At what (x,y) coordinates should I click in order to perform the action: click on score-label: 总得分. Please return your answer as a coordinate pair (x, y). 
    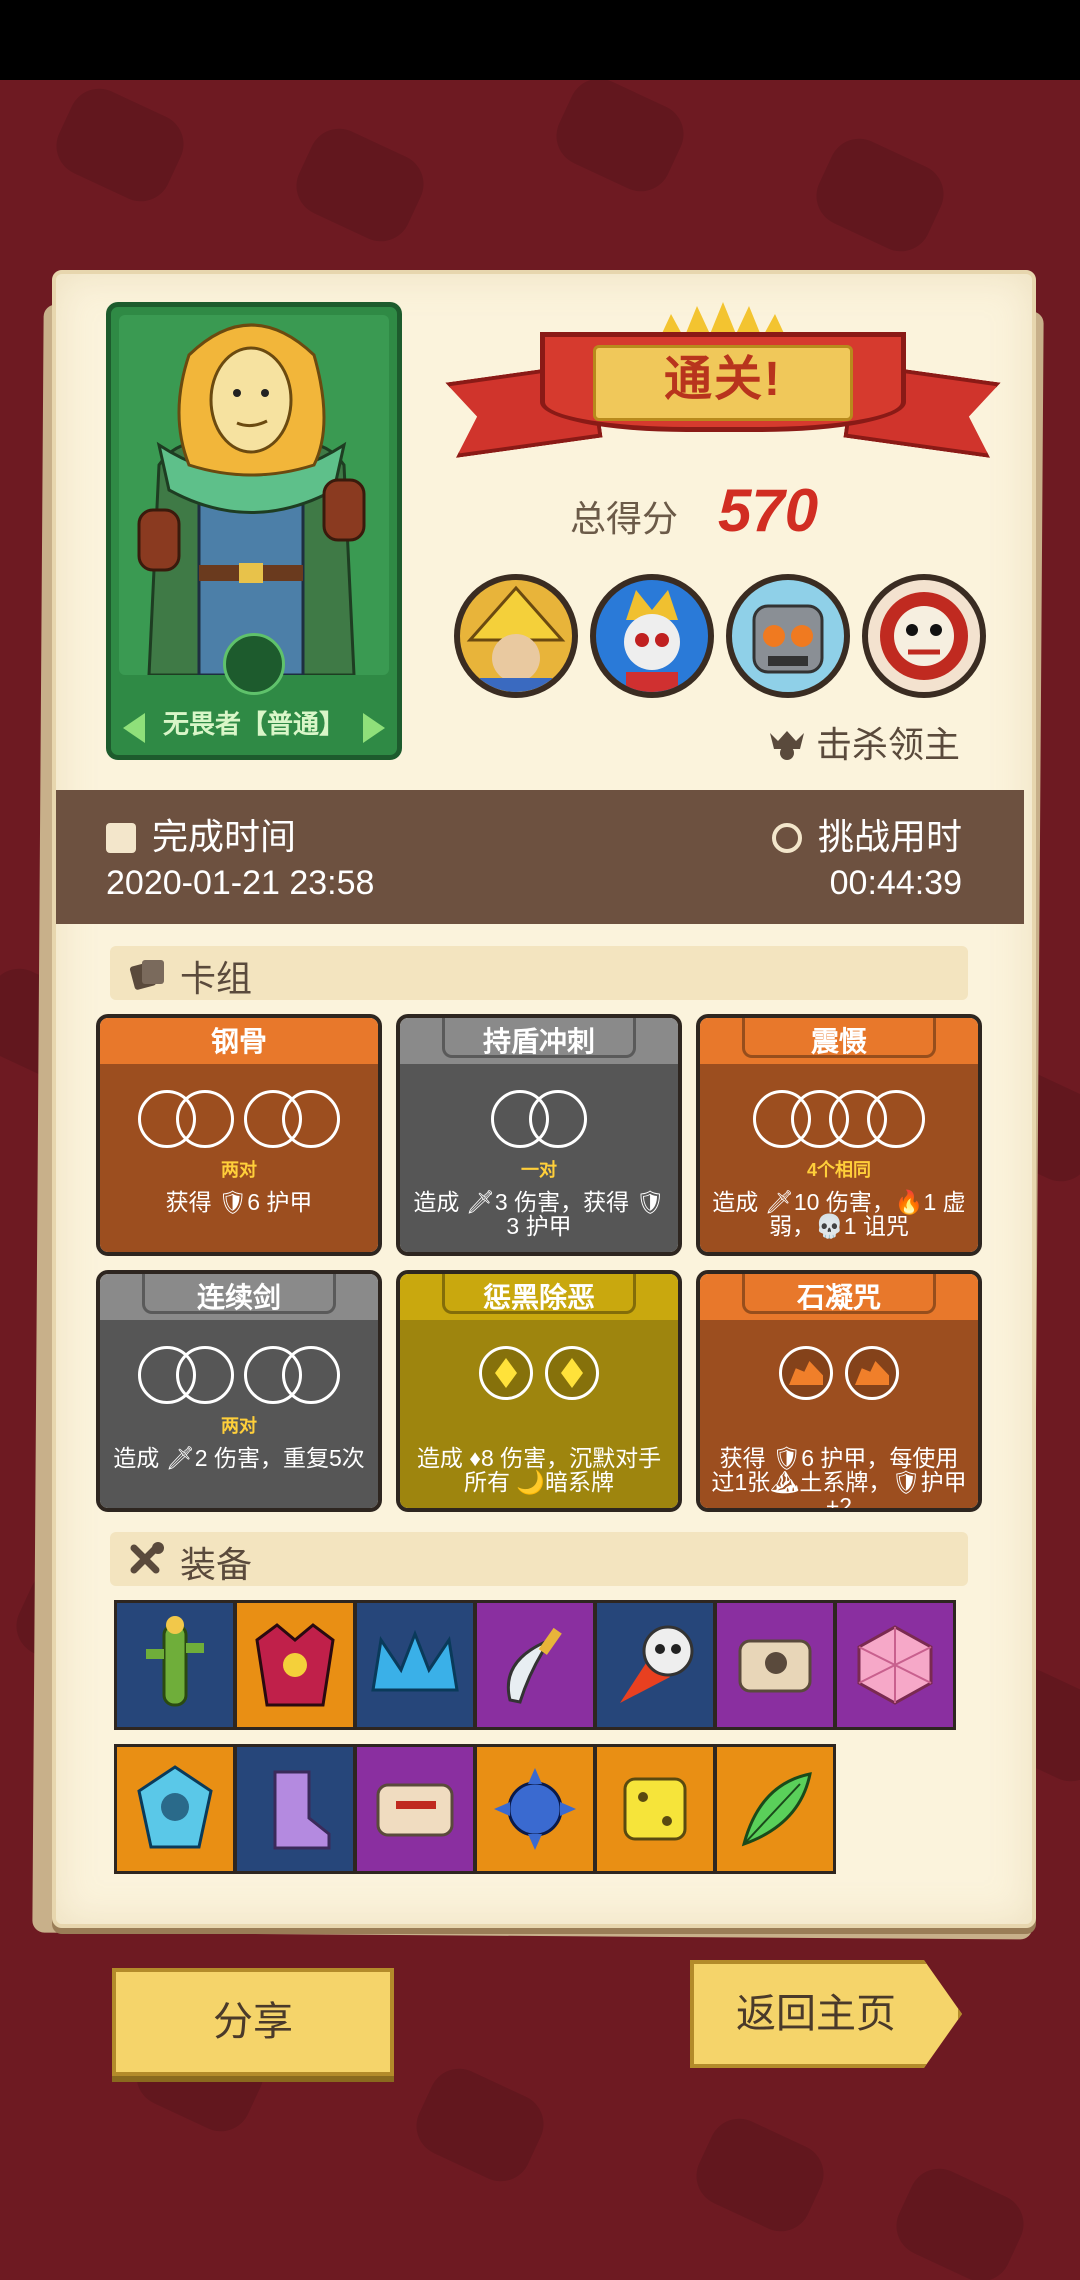
    Looking at the image, I should click on (624, 518).